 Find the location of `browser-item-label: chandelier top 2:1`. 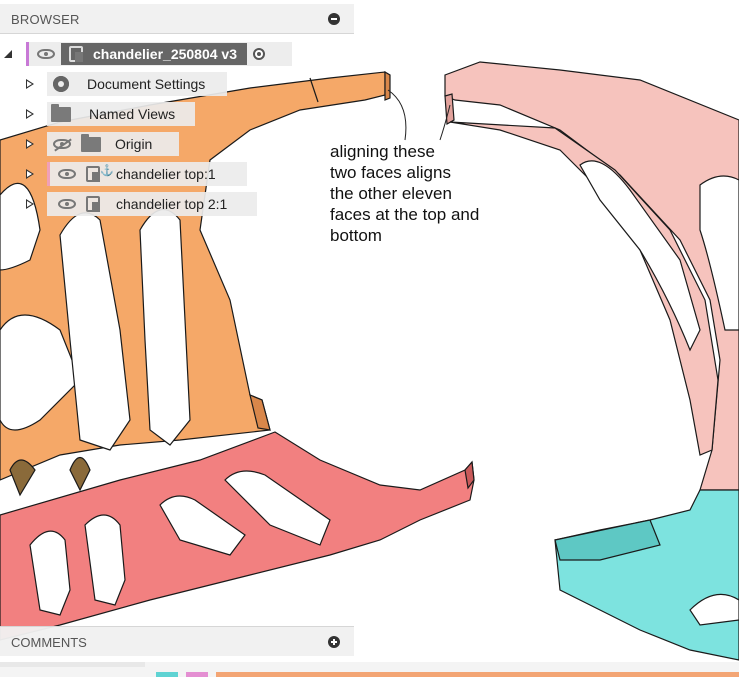

browser-item-label: chandelier top 2:1 is located at coordinates (172, 204).